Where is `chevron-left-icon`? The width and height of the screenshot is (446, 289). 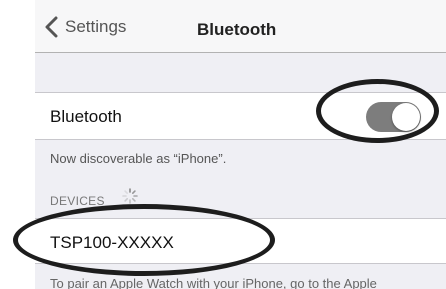
chevron-left-icon is located at coordinates (51, 27).